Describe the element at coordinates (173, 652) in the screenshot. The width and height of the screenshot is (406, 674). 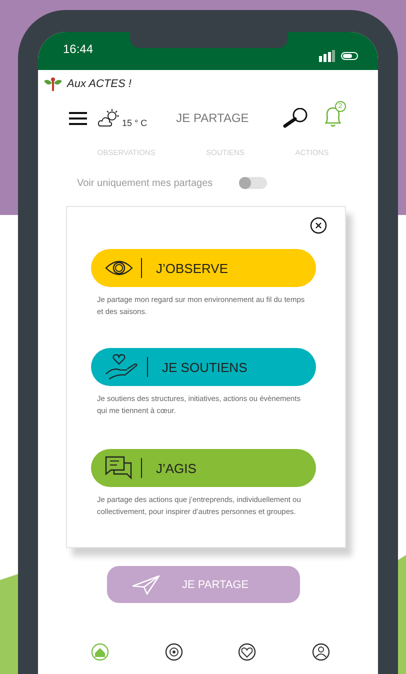
I see `target-icon` at that location.